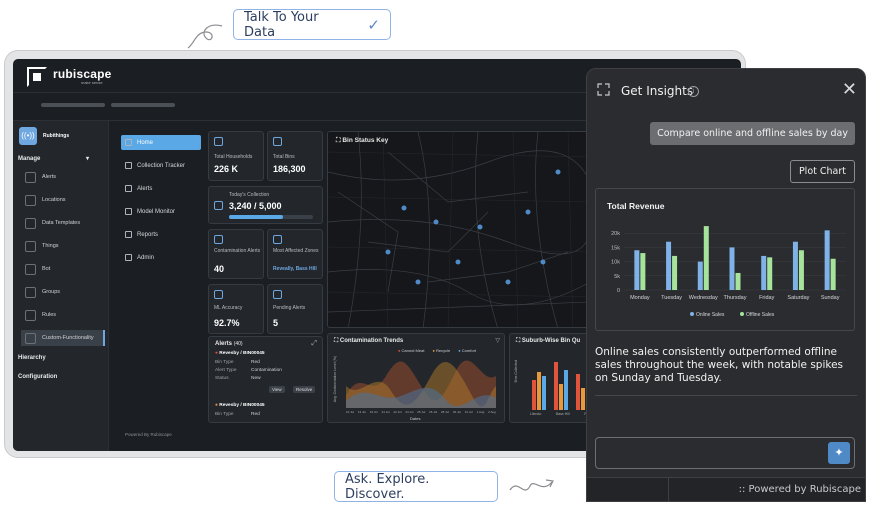 This screenshot has height=516, width=881. Describe the element at coordinates (350, 412) in the screenshot. I see `tick-label: 10 Jul` at that location.